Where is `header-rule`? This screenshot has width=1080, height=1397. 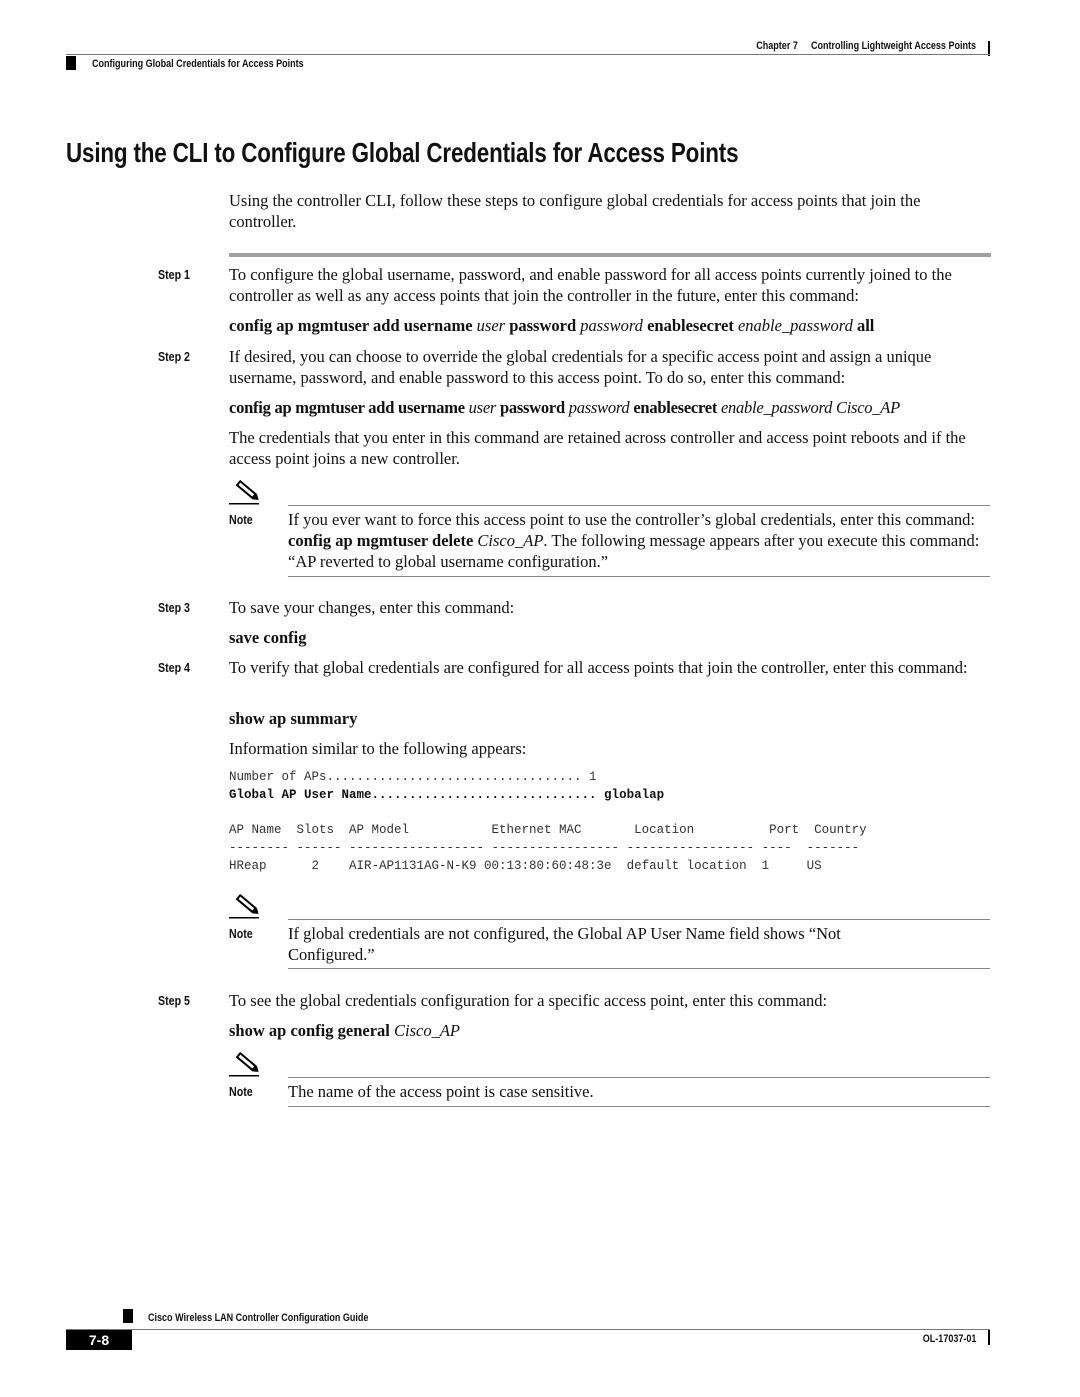 header-rule is located at coordinates (528, 54).